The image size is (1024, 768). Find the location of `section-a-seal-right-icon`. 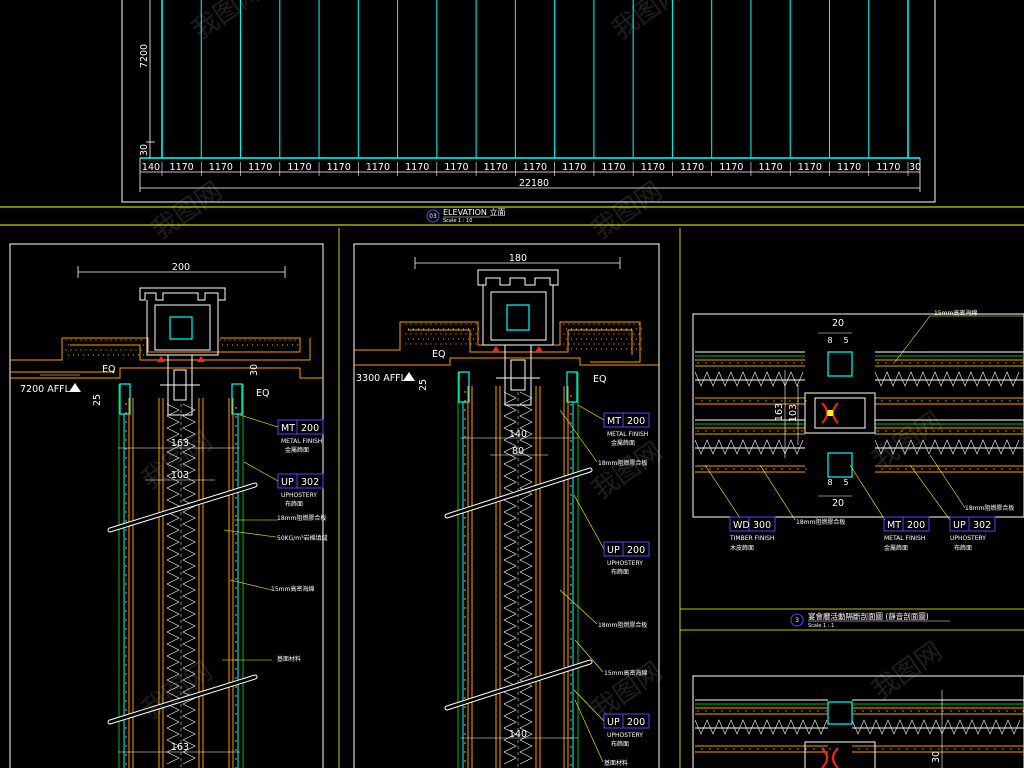

section-a-seal-right-icon is located at coordinates (201, 359).